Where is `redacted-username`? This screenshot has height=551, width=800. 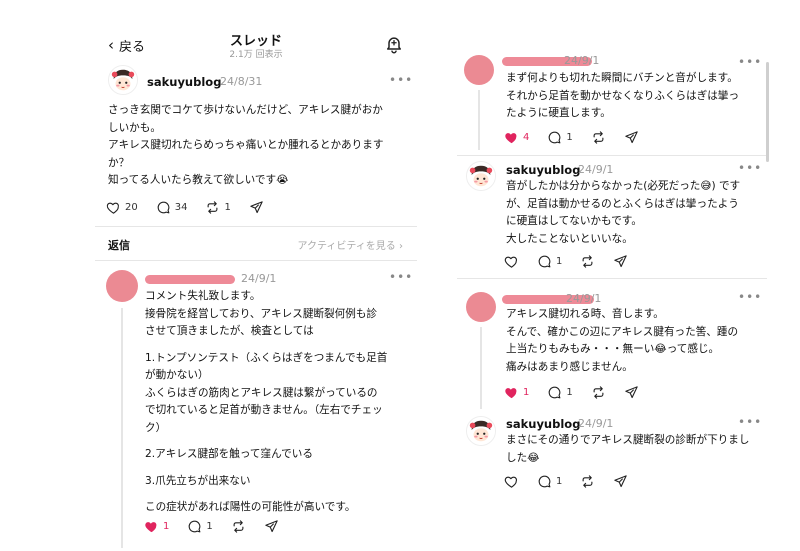
redacted-username is located at coordinates (190, 279).